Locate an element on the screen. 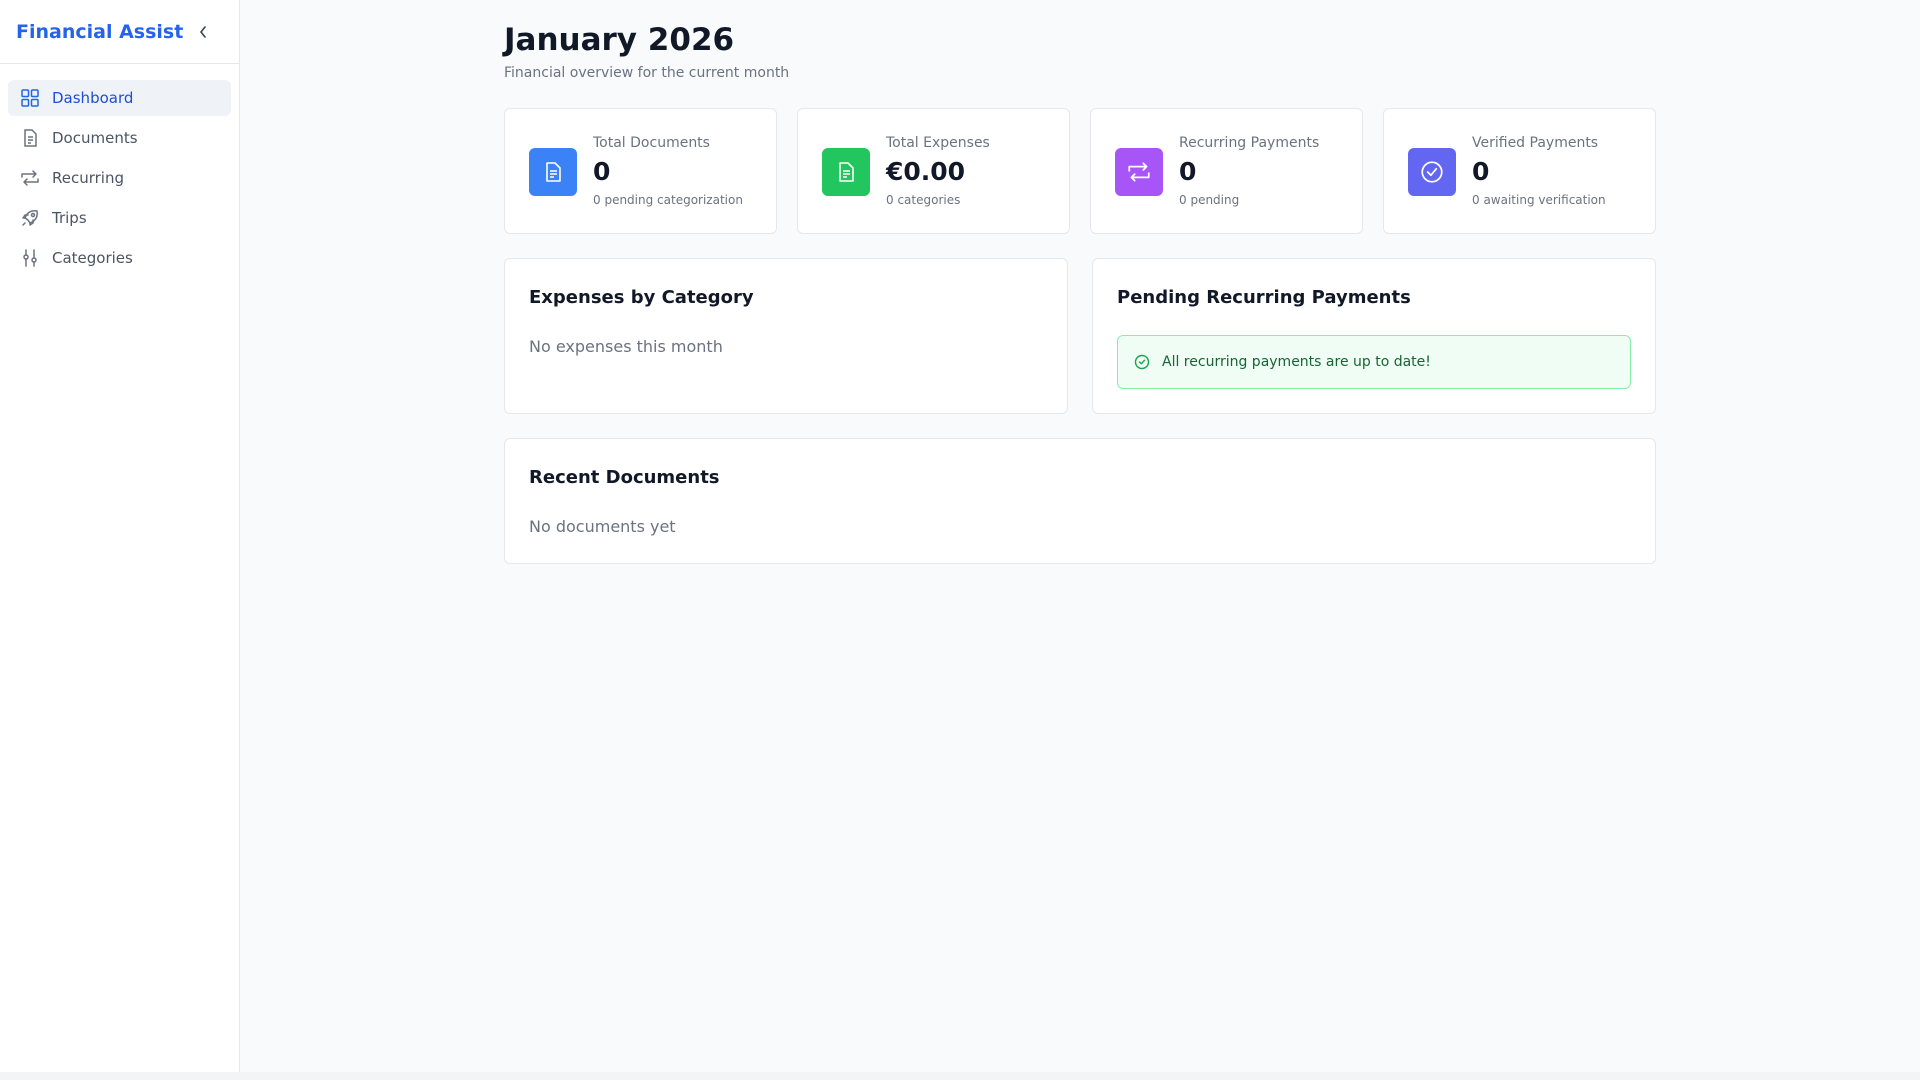  dashboard-grid-icon is located at coordinates (30, 98).